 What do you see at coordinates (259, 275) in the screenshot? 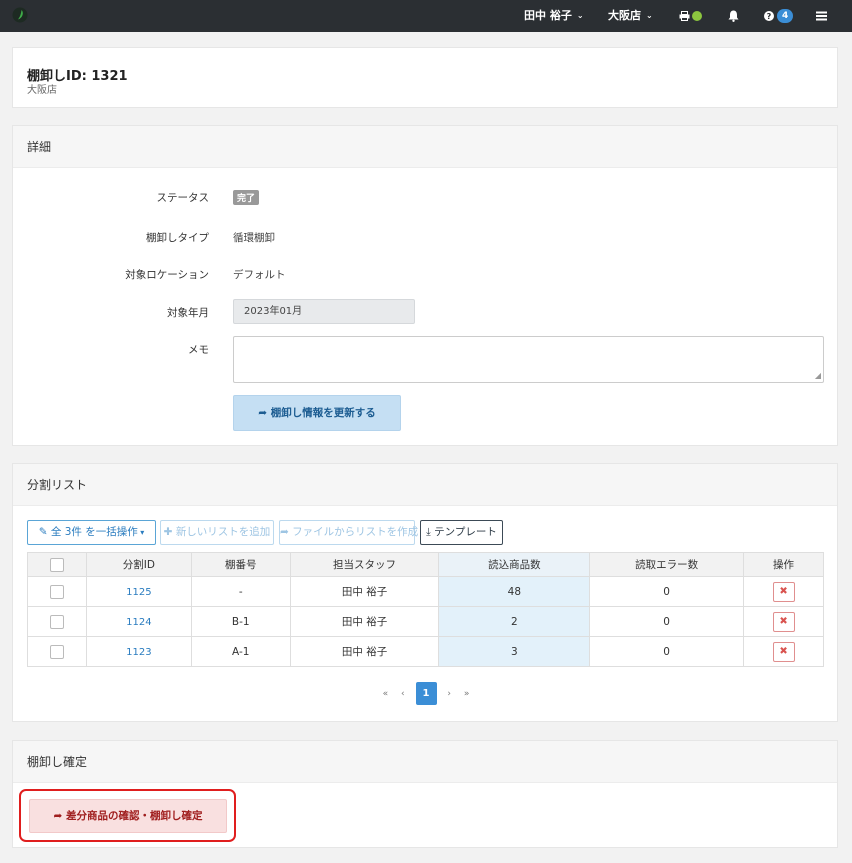
I see `location-value: デフォルト` at bounding box center [259, 275].